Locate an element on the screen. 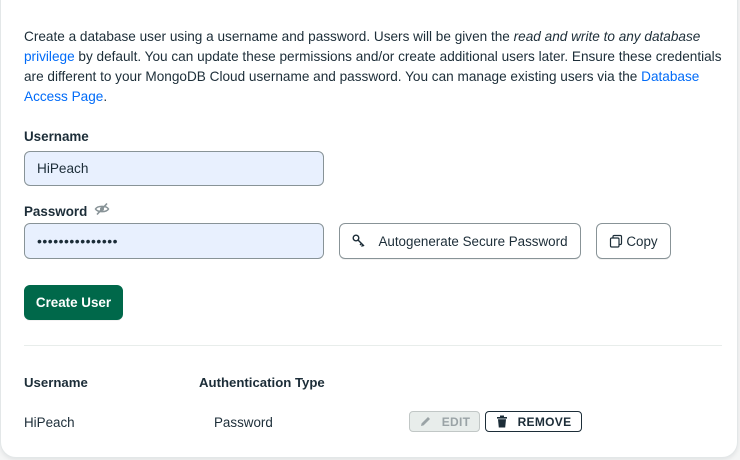 The width and height of the screenshot is (740, 460). section-divider is located at coordinates (373, 345).